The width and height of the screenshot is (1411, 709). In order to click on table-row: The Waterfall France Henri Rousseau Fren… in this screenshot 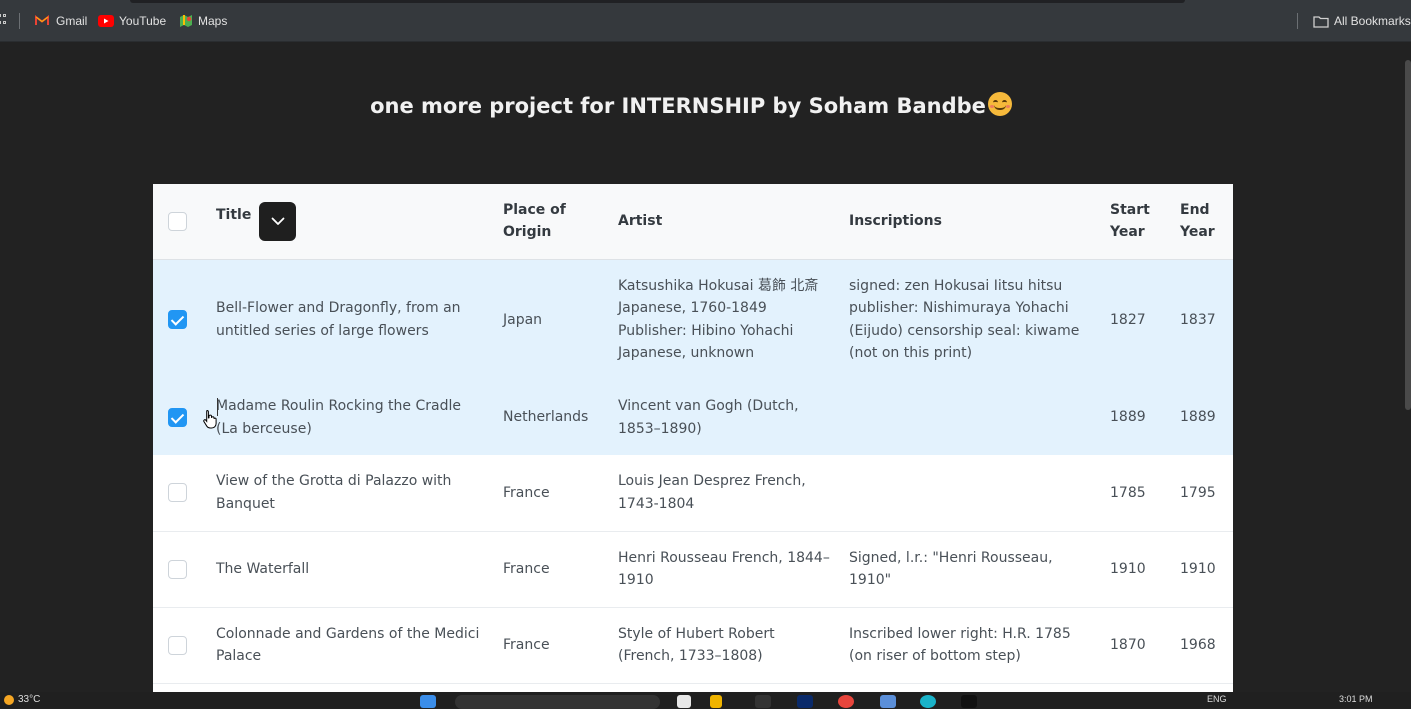, I will do `click(693, 569)`.